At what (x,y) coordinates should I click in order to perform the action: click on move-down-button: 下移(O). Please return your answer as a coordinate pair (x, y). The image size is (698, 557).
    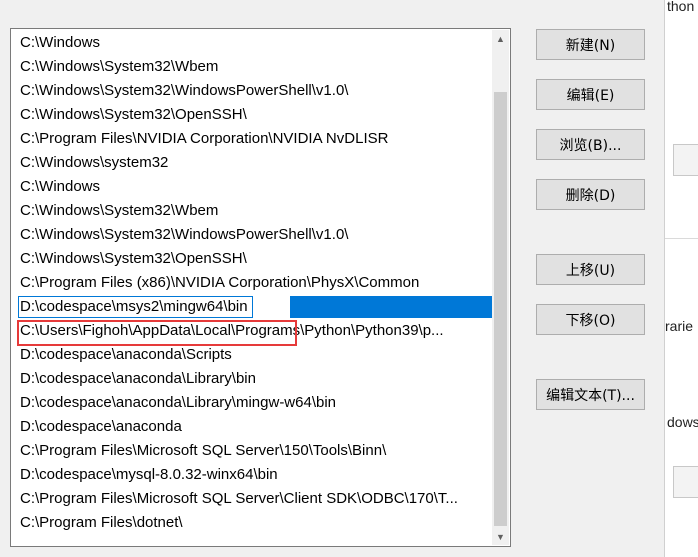
    Looking at the image, I should click on (590, 319).